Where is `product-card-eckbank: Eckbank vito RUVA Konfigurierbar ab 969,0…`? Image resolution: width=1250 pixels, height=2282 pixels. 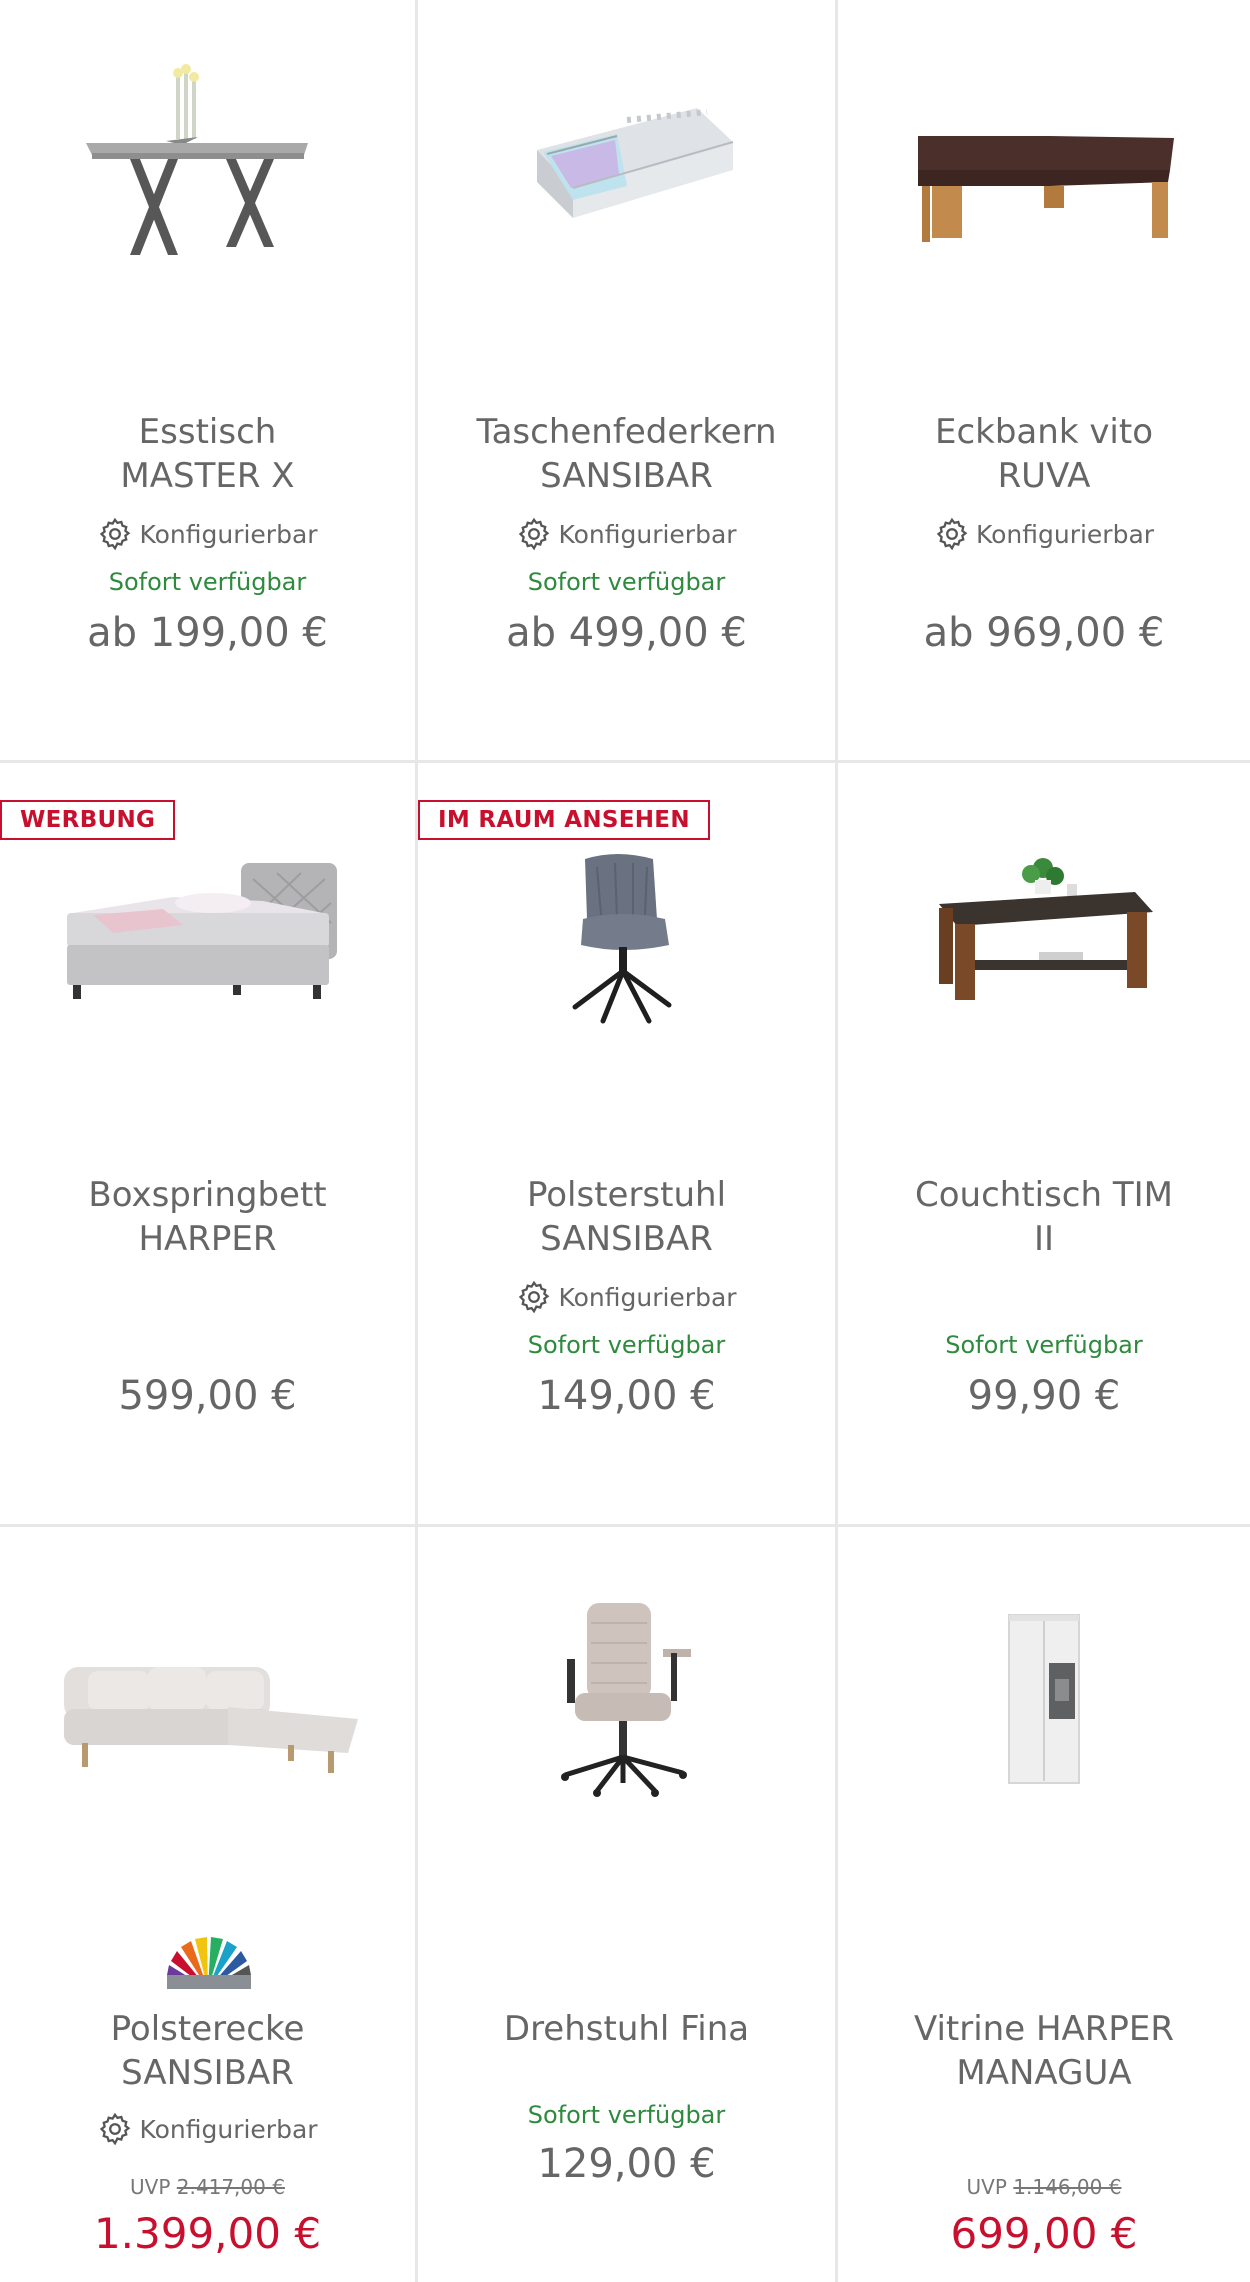
product-card-eckbank: Eckbank vito RUVA Konfigurierbar ab 969,0… is located at coordinates (1044, 381).